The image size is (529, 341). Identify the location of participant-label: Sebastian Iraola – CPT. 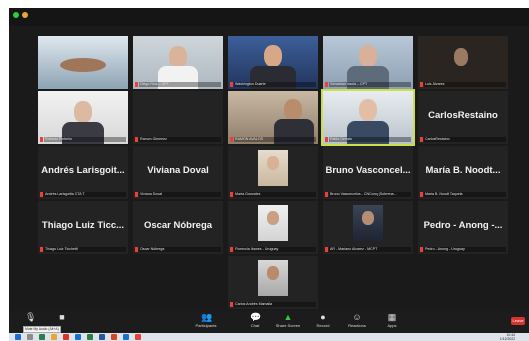
(370, 84).